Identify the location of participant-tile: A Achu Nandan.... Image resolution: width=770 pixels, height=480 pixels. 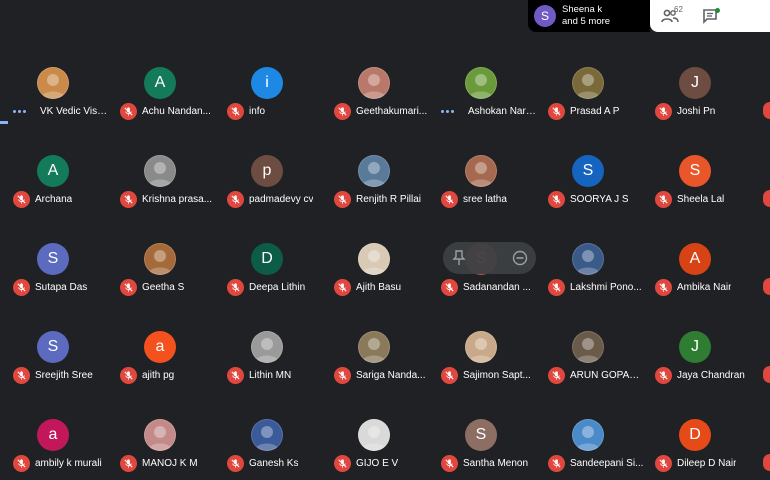
(160, 82).